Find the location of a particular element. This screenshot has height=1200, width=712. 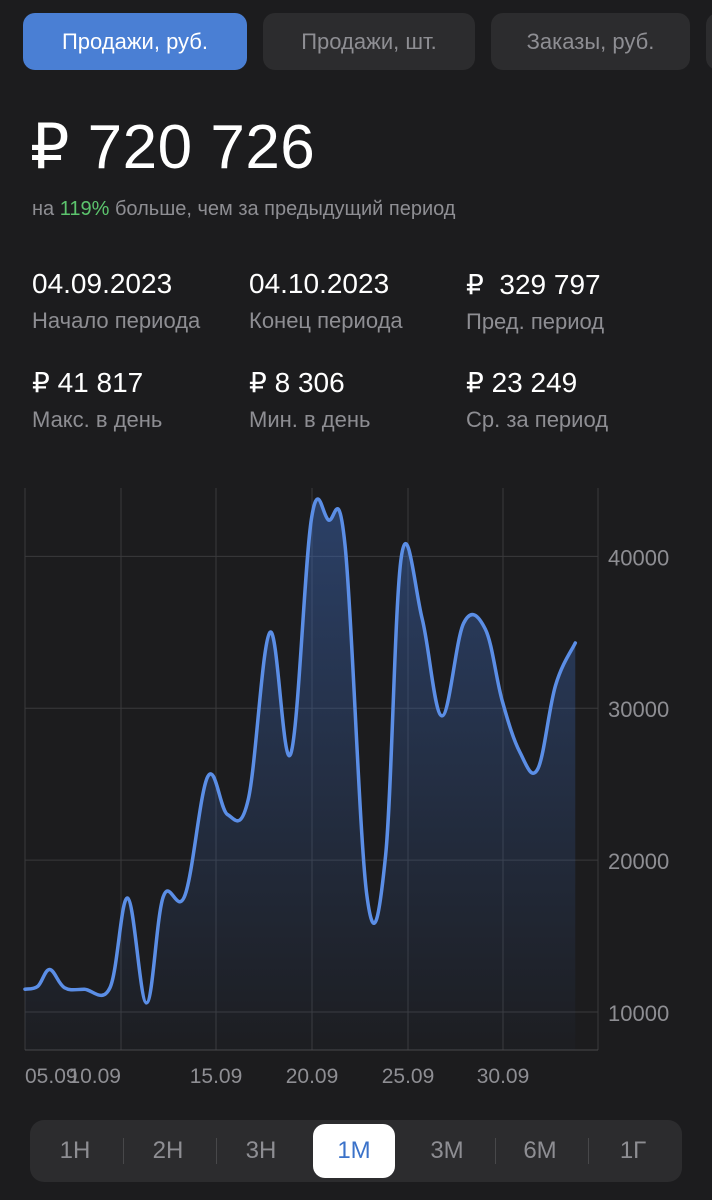

range-selector: 1Н 2Н 3Н 1М 3М 6М 1Г is located at coordinates (356, 1151).